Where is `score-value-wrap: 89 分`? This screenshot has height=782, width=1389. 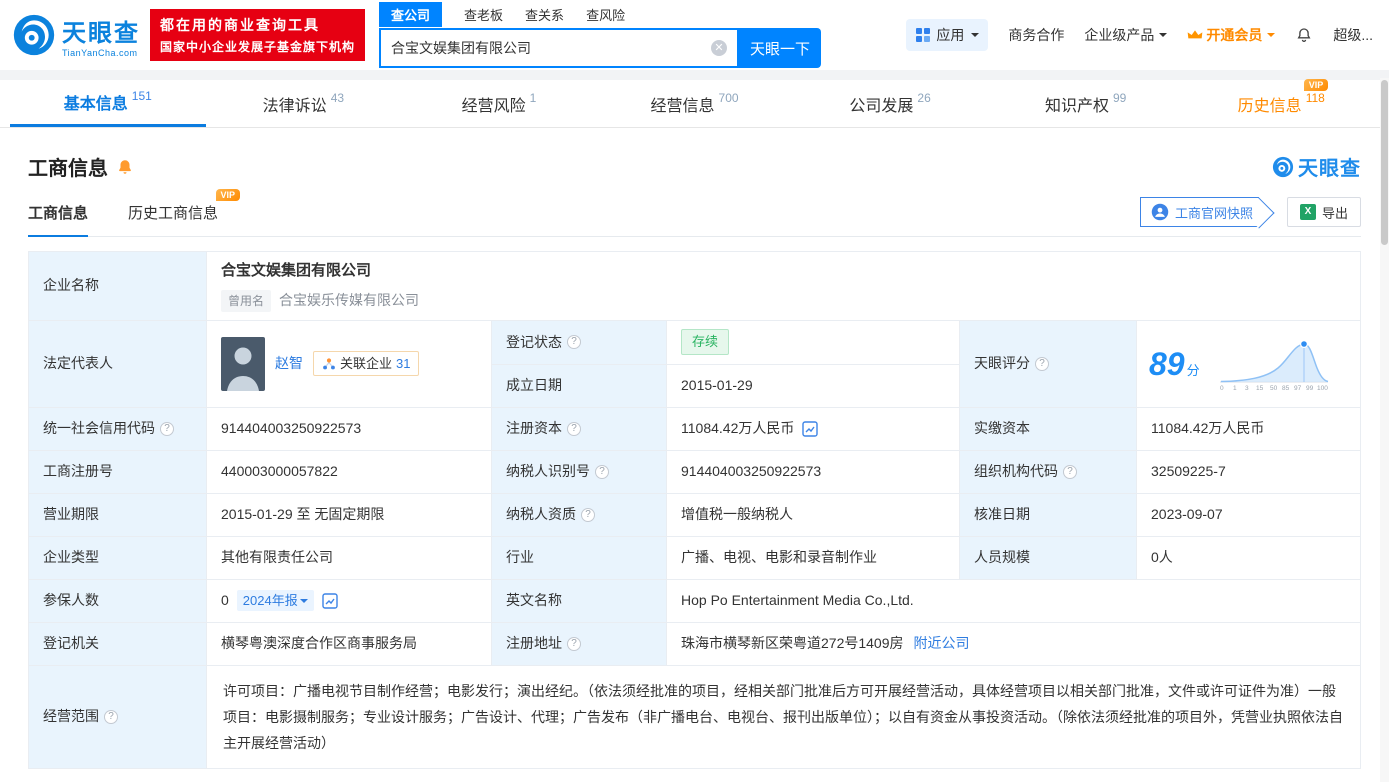 score-value-wrap: 89 分 is located at coordinates (1174, 364).